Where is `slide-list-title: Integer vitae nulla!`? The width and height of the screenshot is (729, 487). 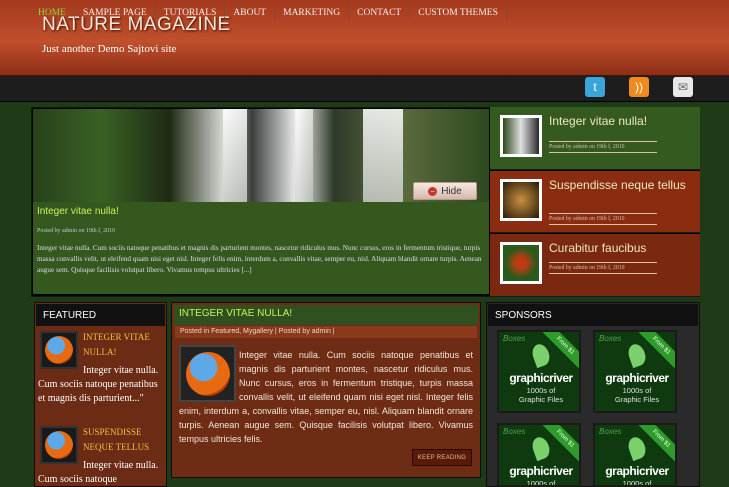 slide-list-title: Integer vitae nulla! is located at coordinates (621, 121).